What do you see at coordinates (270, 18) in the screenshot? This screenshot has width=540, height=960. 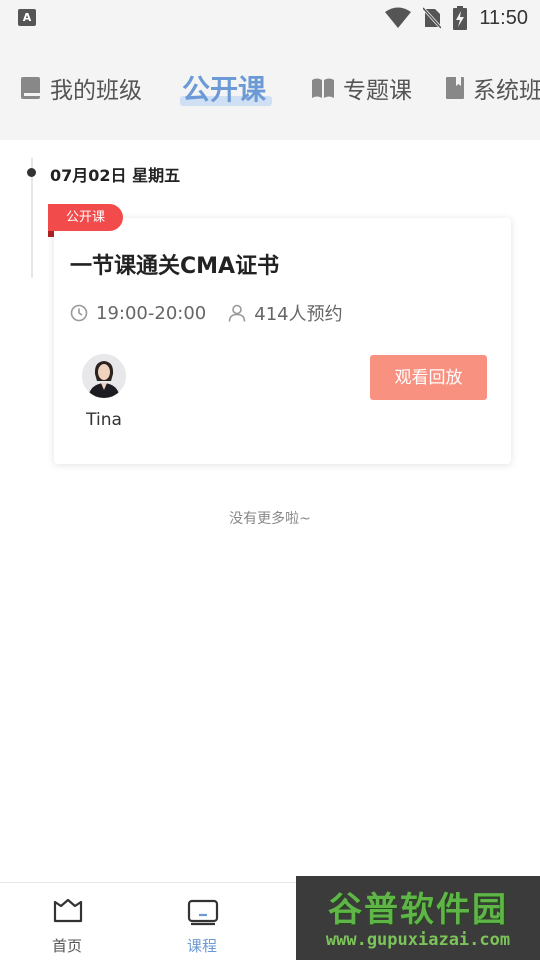 I see `status-bar: A 11:50` at bounding box center [270, 18].